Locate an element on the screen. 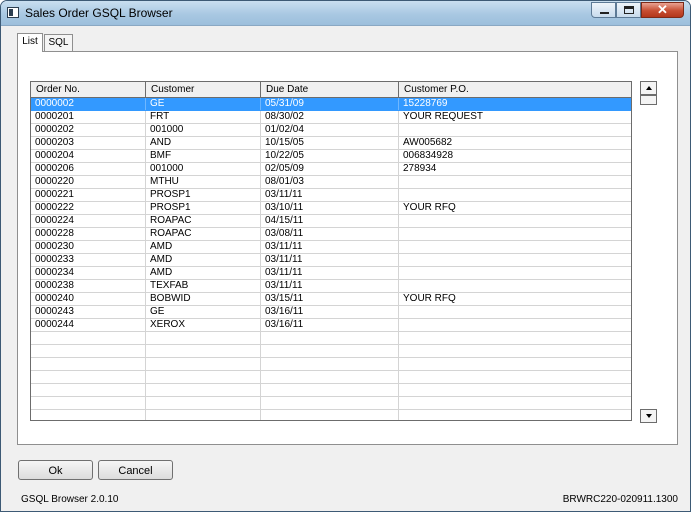 This screenshot has width=691, height=512. table-row: 0000204 BMF 10/22/05 006834928 is located at coordinates (331, 156).